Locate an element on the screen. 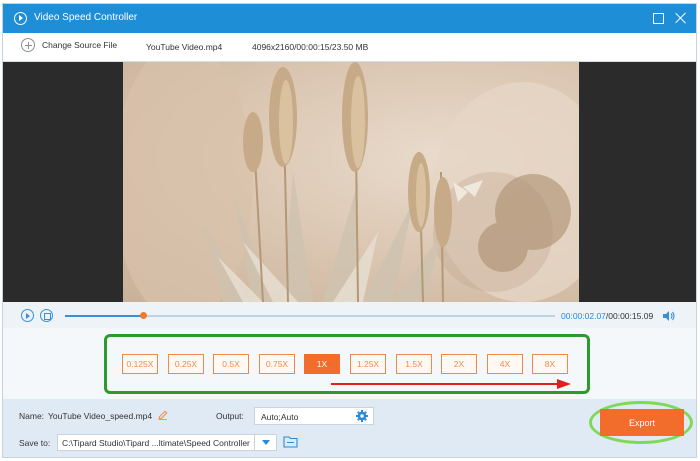 The width and height of the screenshot is (700, 461). title-bar: Video Speed Controller is located at coordinates (349, 18).